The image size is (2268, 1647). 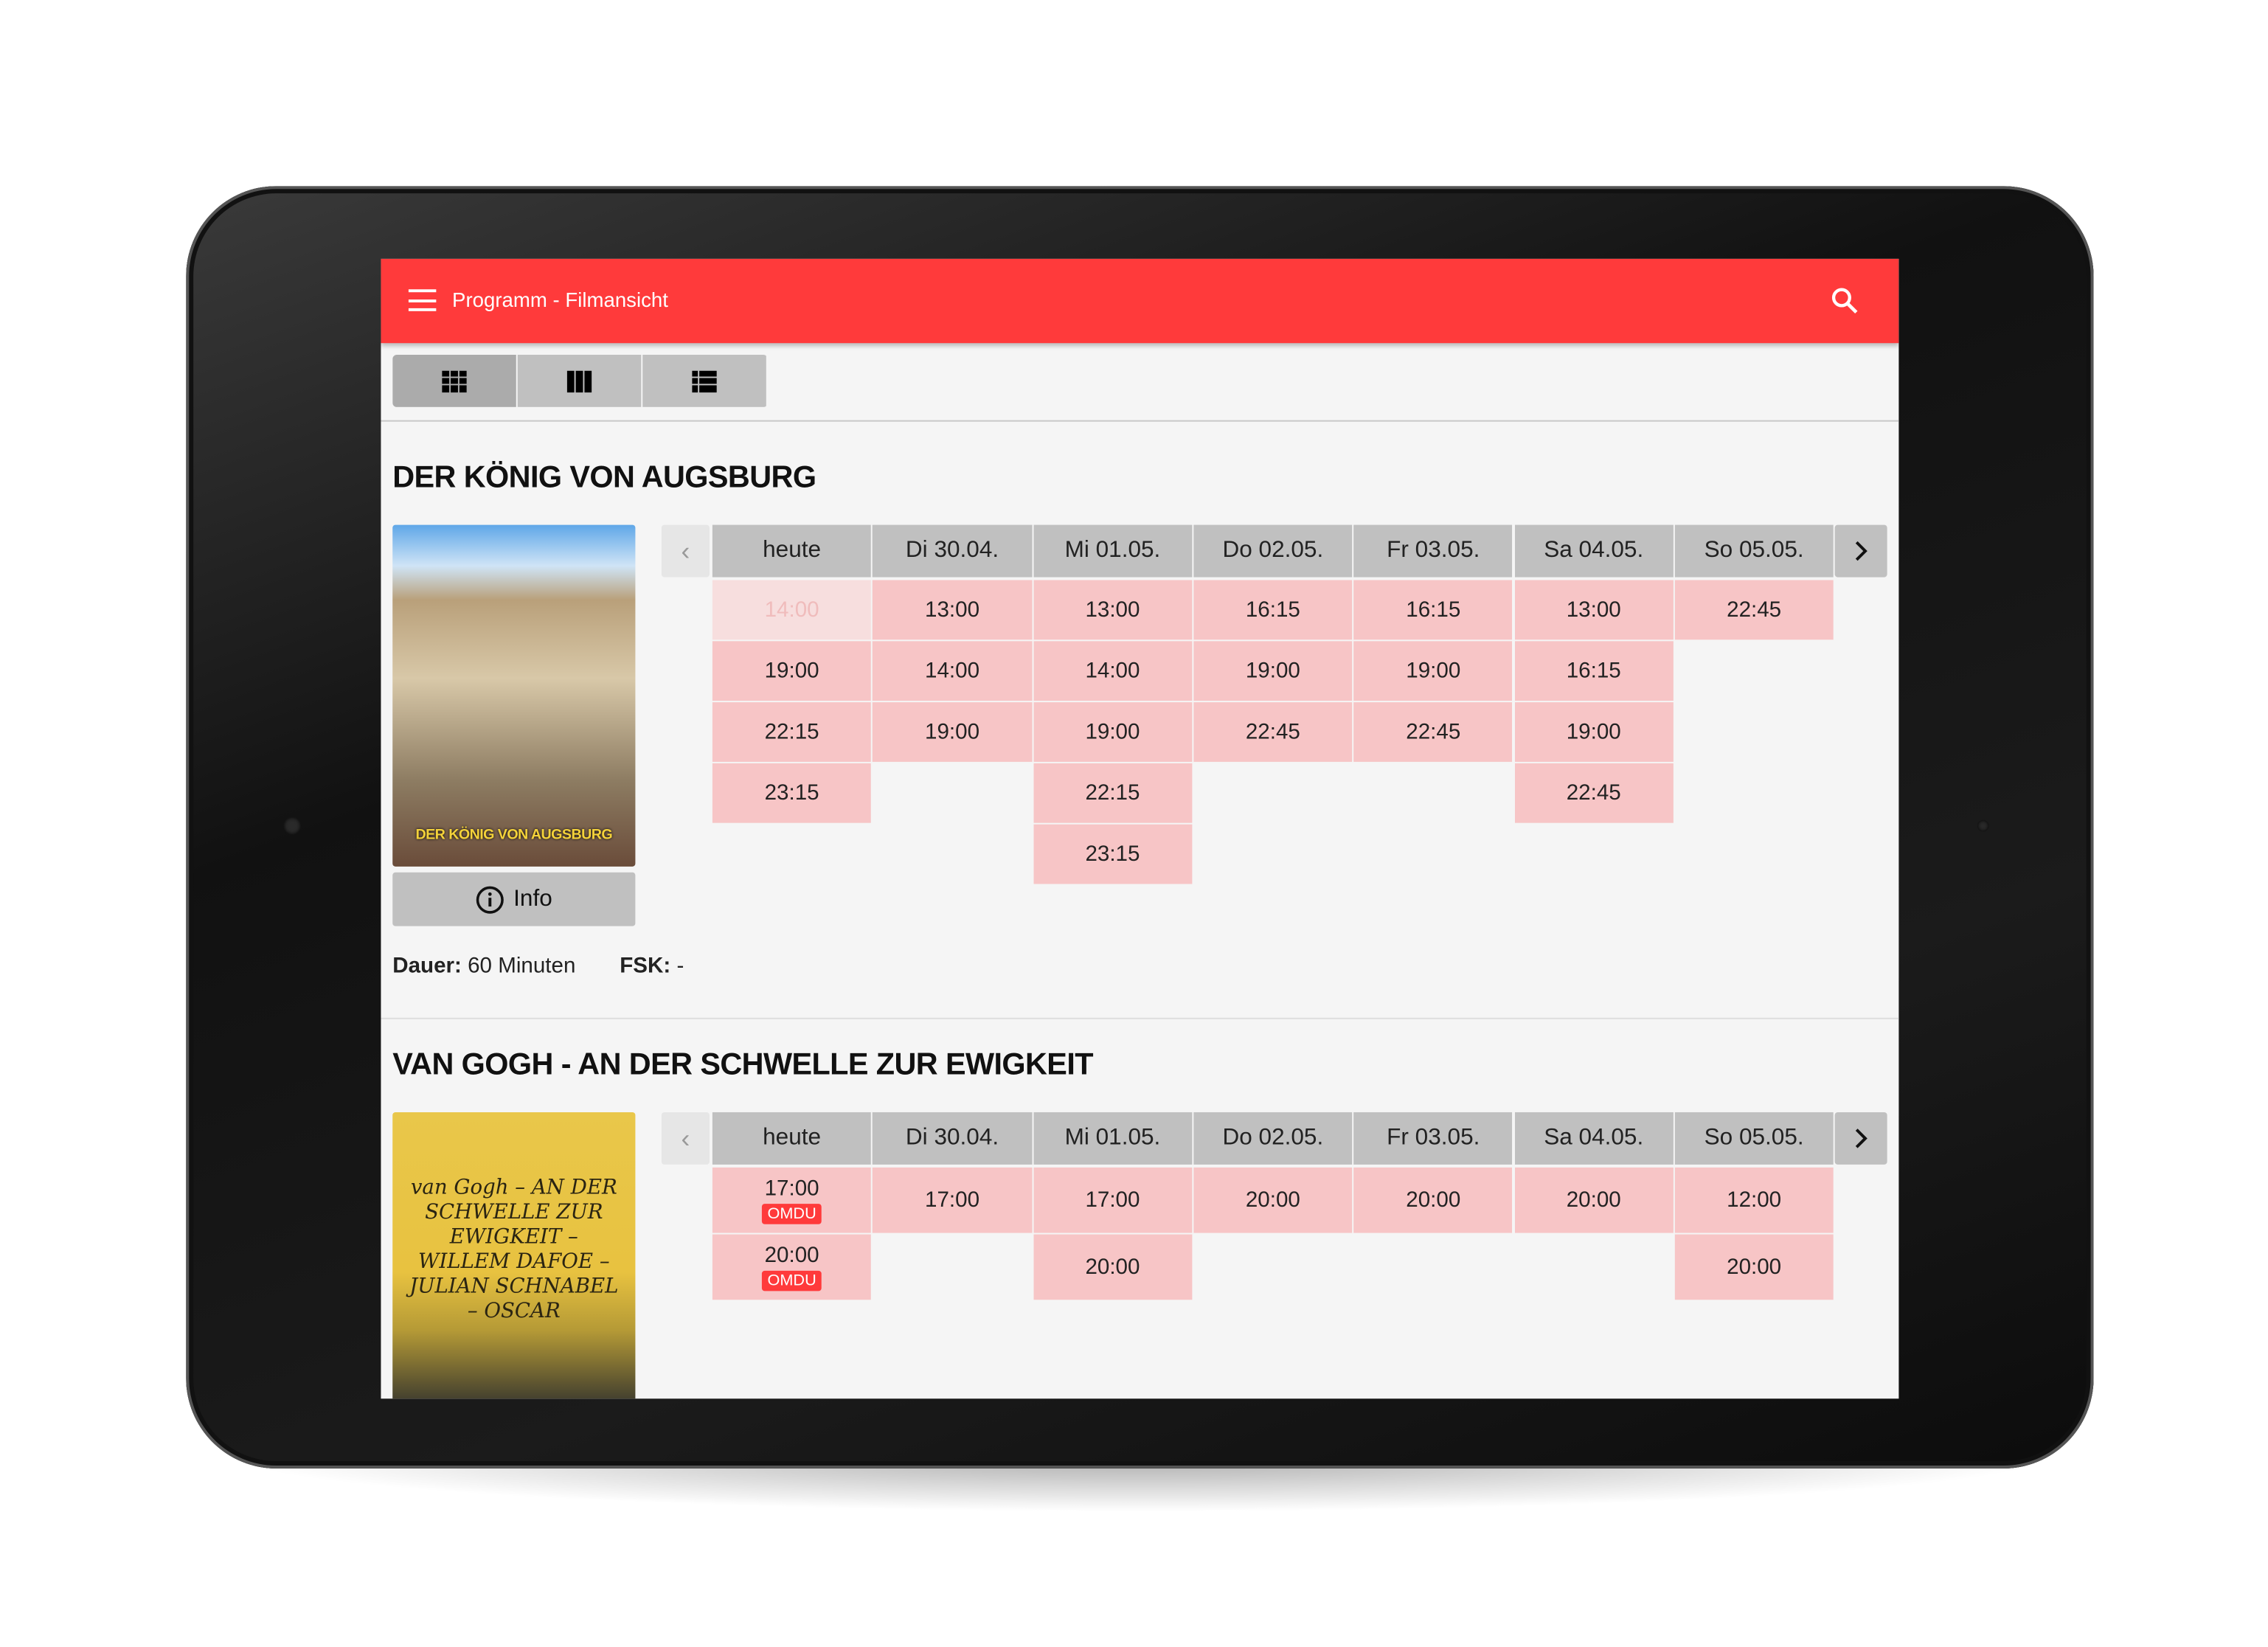 I want to click on showtime-slot: 20:00 OMDU, so click(x=792, y=1267).